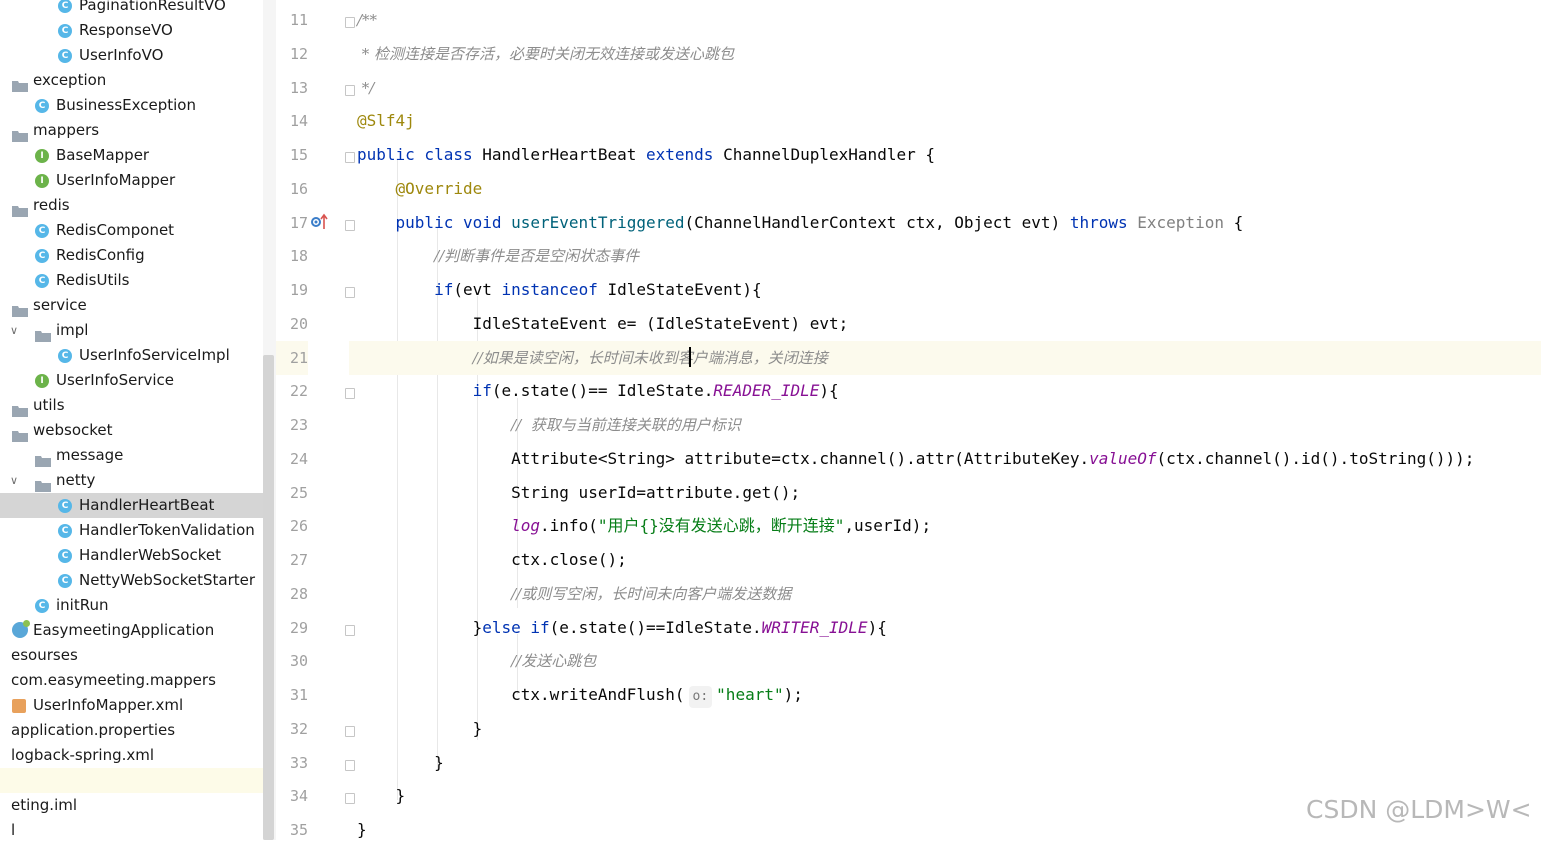 This screenshot has height=847, width=1541. Describe the element at coordinates (492, 559) in the screenshot. I see `code-token: ctx.close();` at that location.